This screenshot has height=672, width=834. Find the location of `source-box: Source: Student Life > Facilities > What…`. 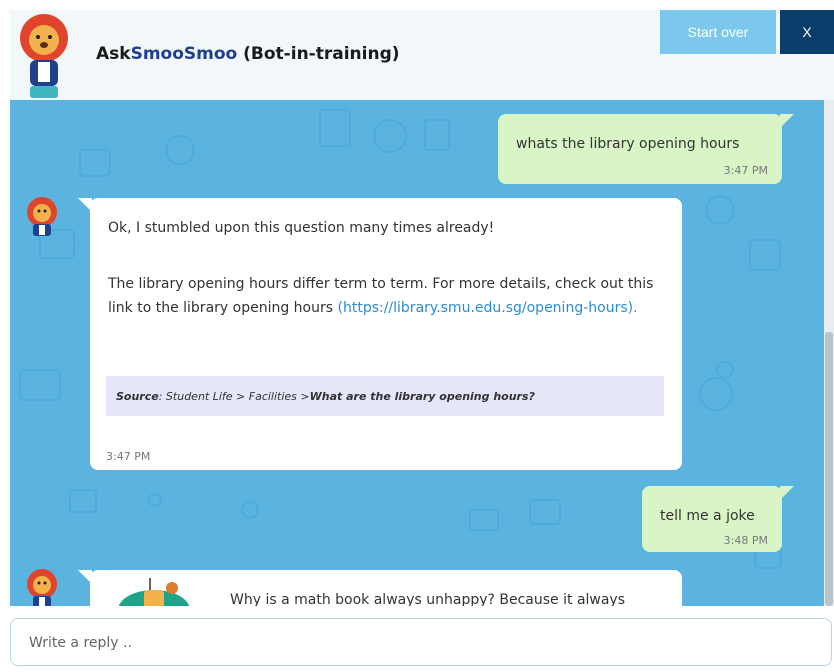

source-box: Source: Student Life > Facilities > What… is located at coordinates (385, 396).